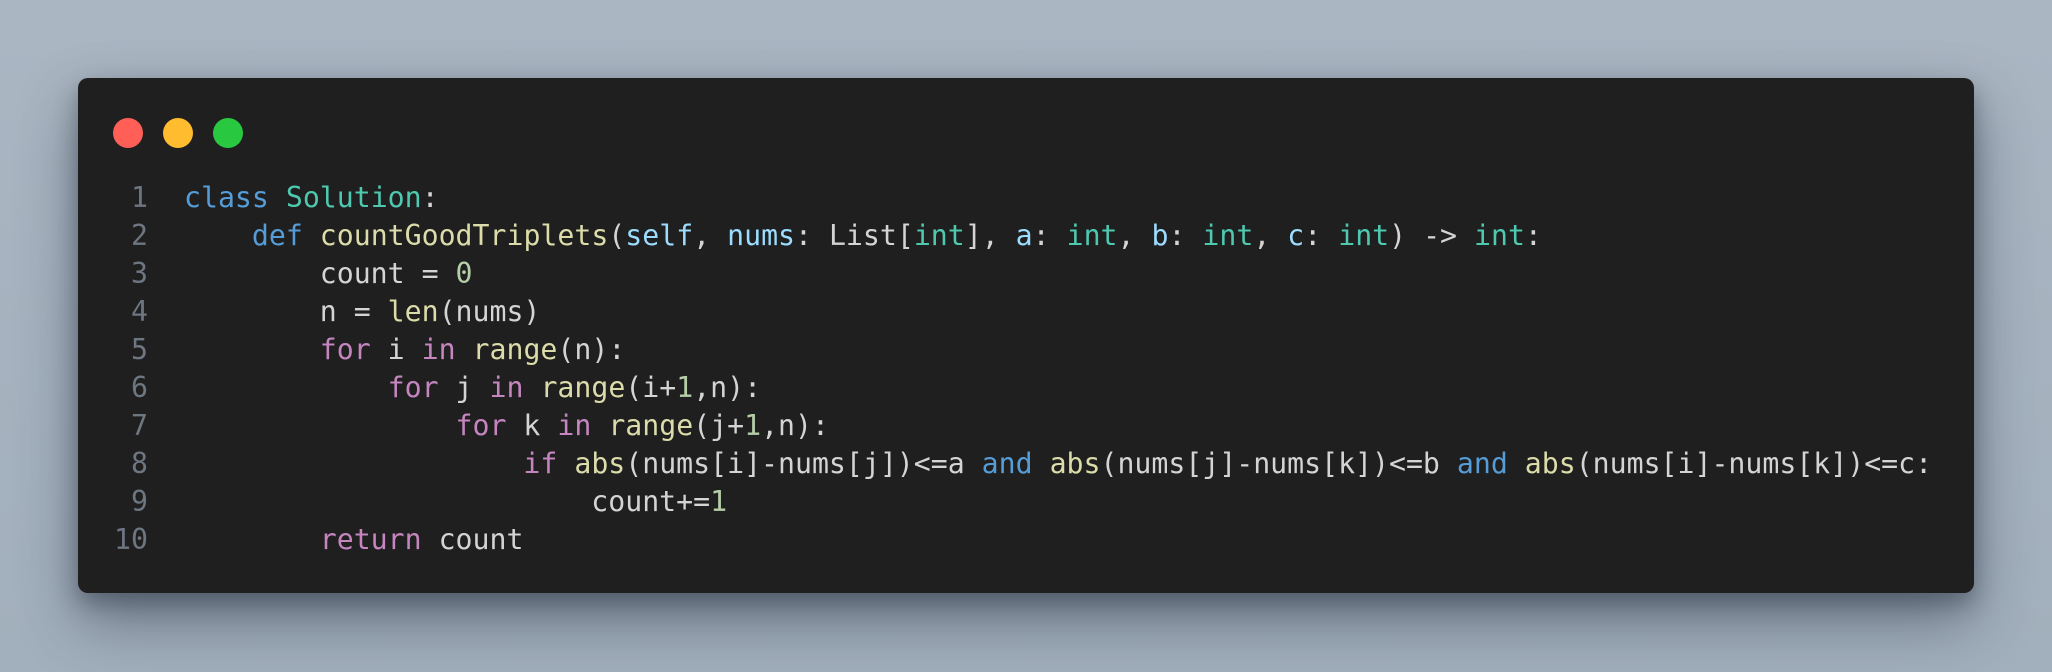  I want to click on code-token: i, so click(396, 349).